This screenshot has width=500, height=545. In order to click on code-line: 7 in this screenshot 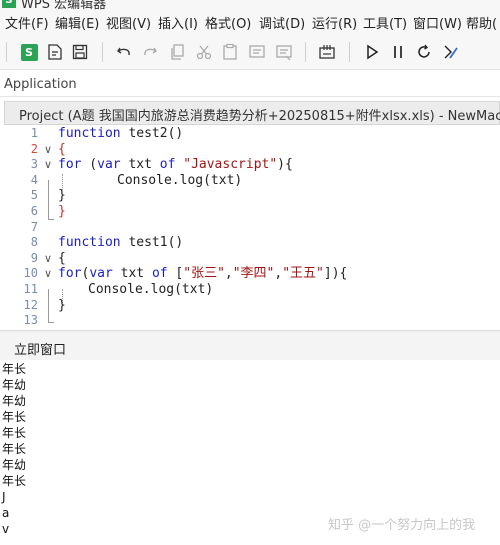, I will do `click(250, 228)`.